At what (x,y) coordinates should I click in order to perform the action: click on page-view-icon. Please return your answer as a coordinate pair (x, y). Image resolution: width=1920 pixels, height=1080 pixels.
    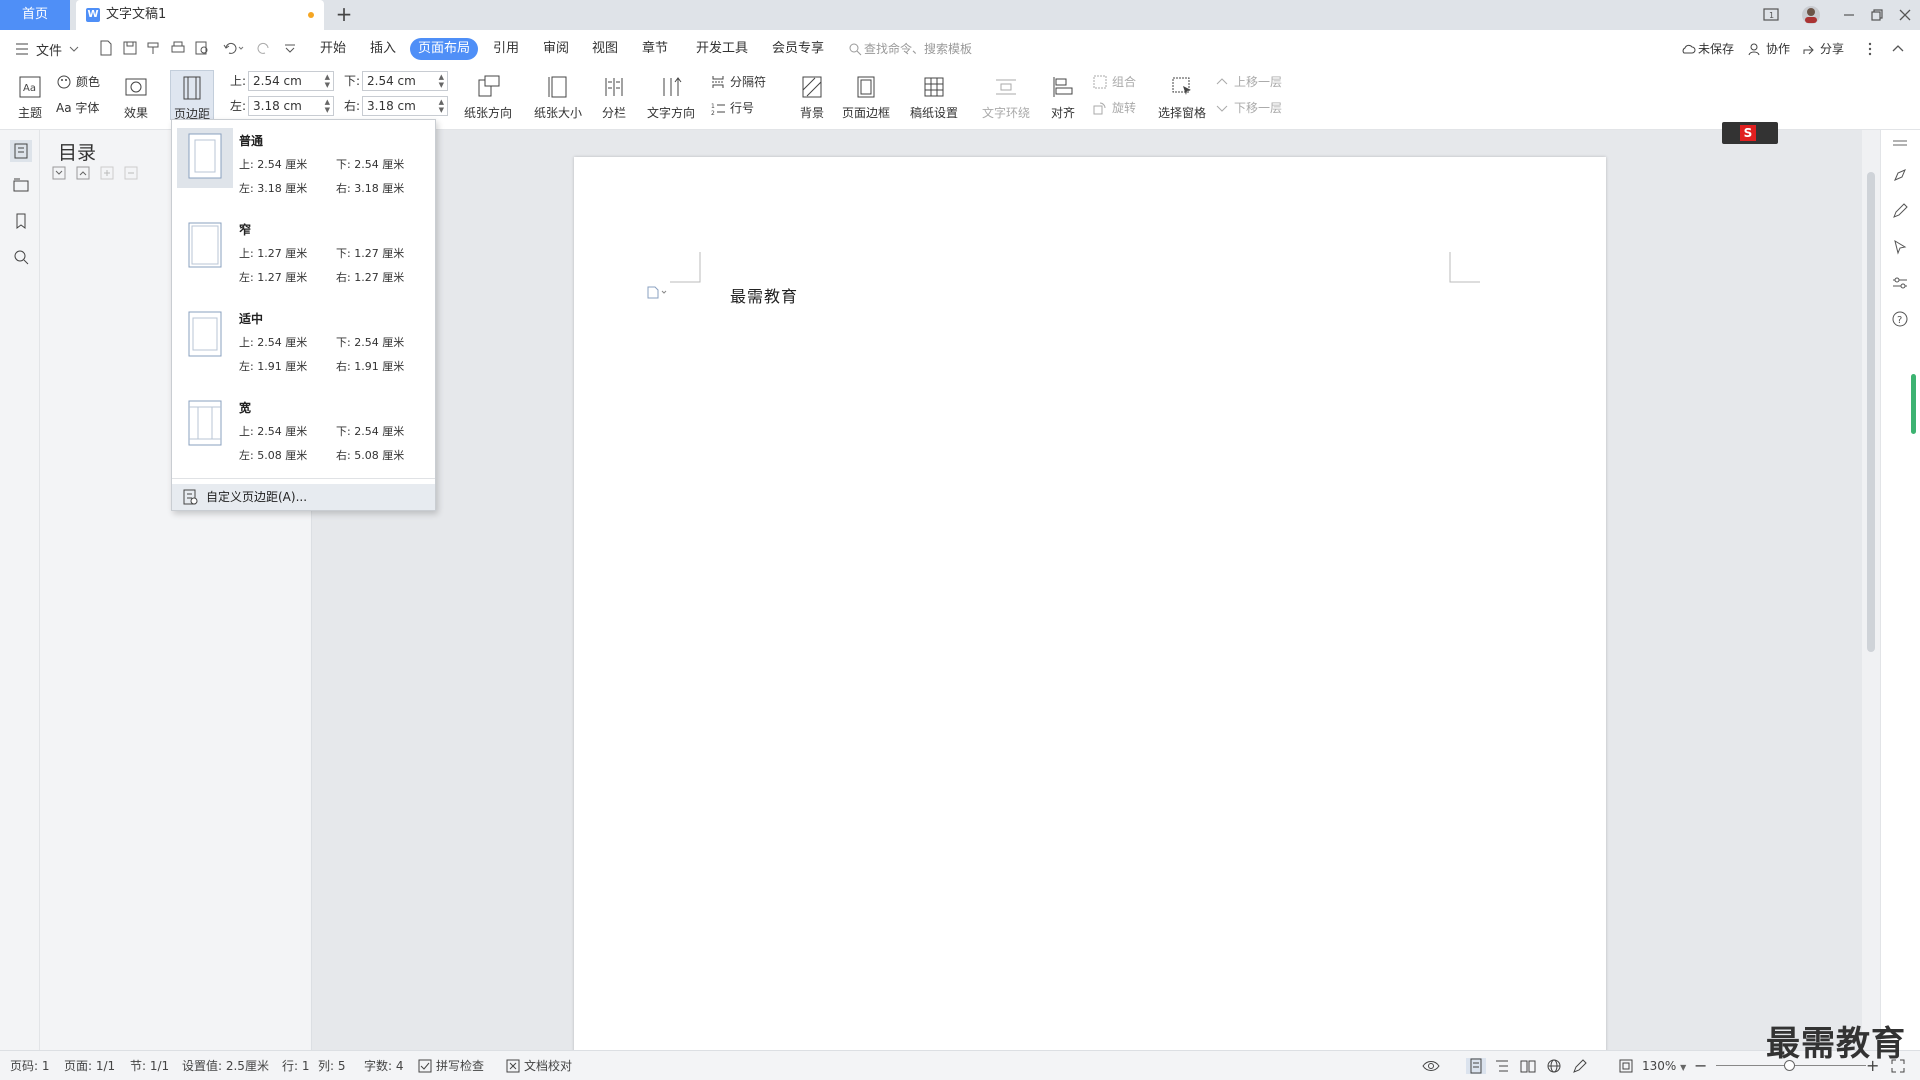
    Looking at the image, I should click on (1476, 1066).